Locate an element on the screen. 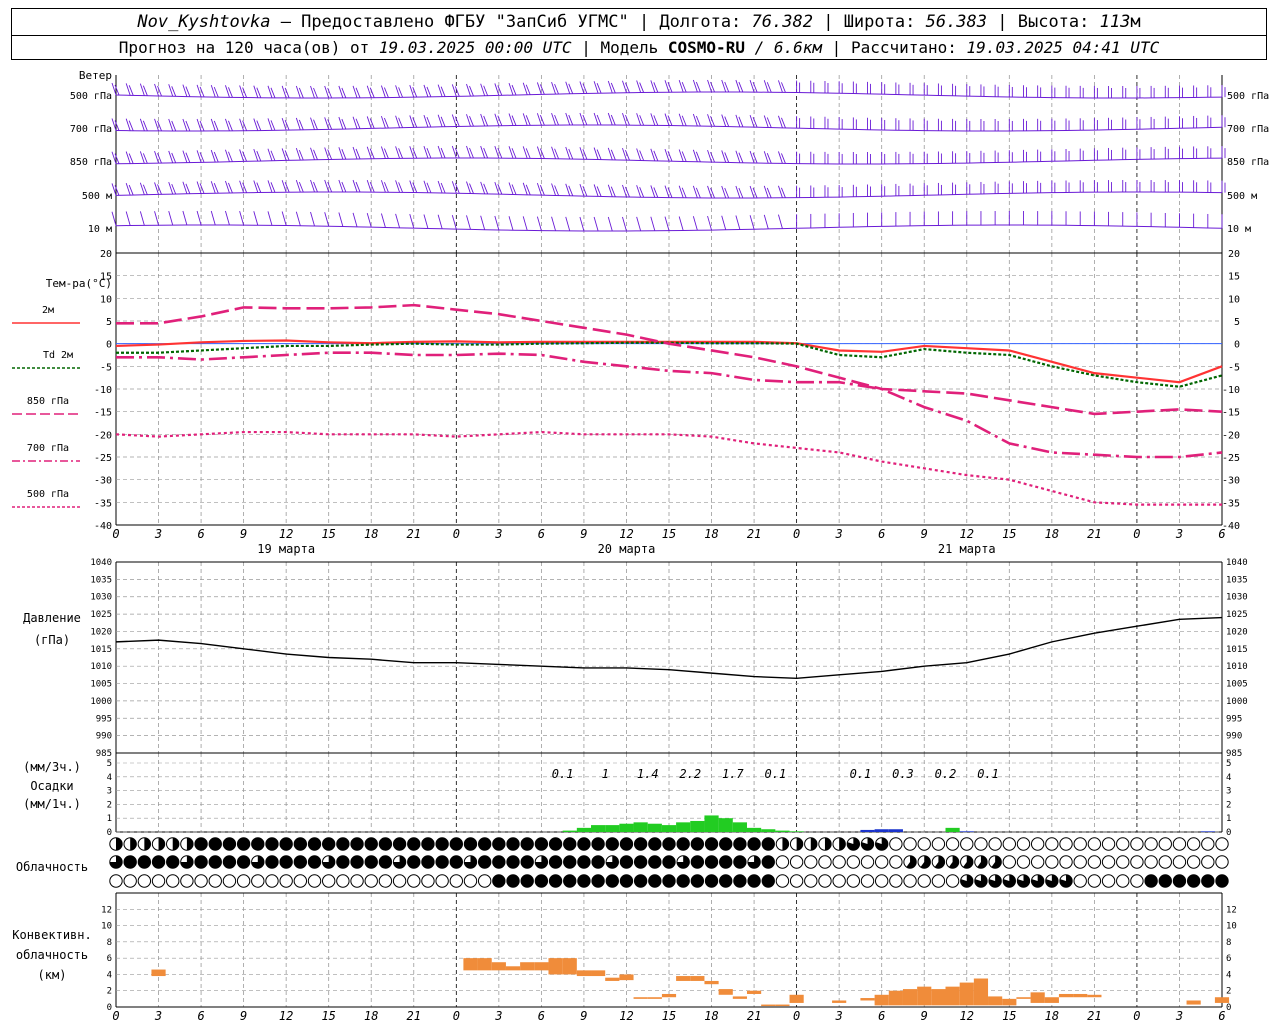  conv-x-tick: 0 is located at coordinates (456, 1016).